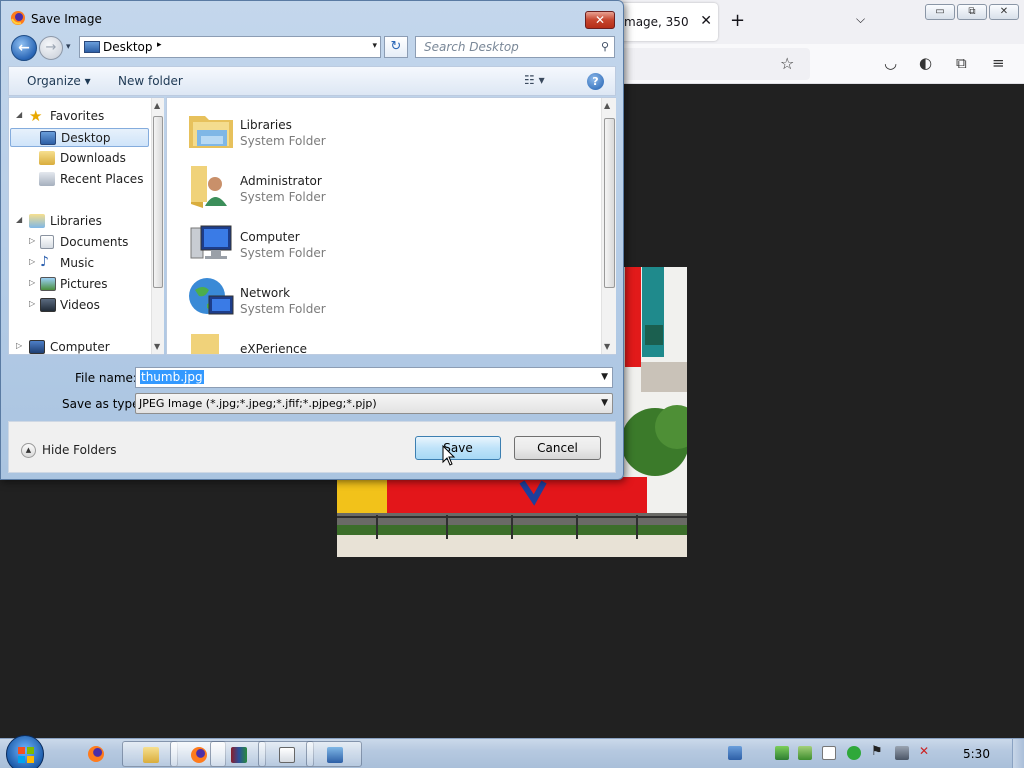 This screenshot has height=768, width=1024. I want to click on bookmark-star-icon: ☆, so click(787, 63).